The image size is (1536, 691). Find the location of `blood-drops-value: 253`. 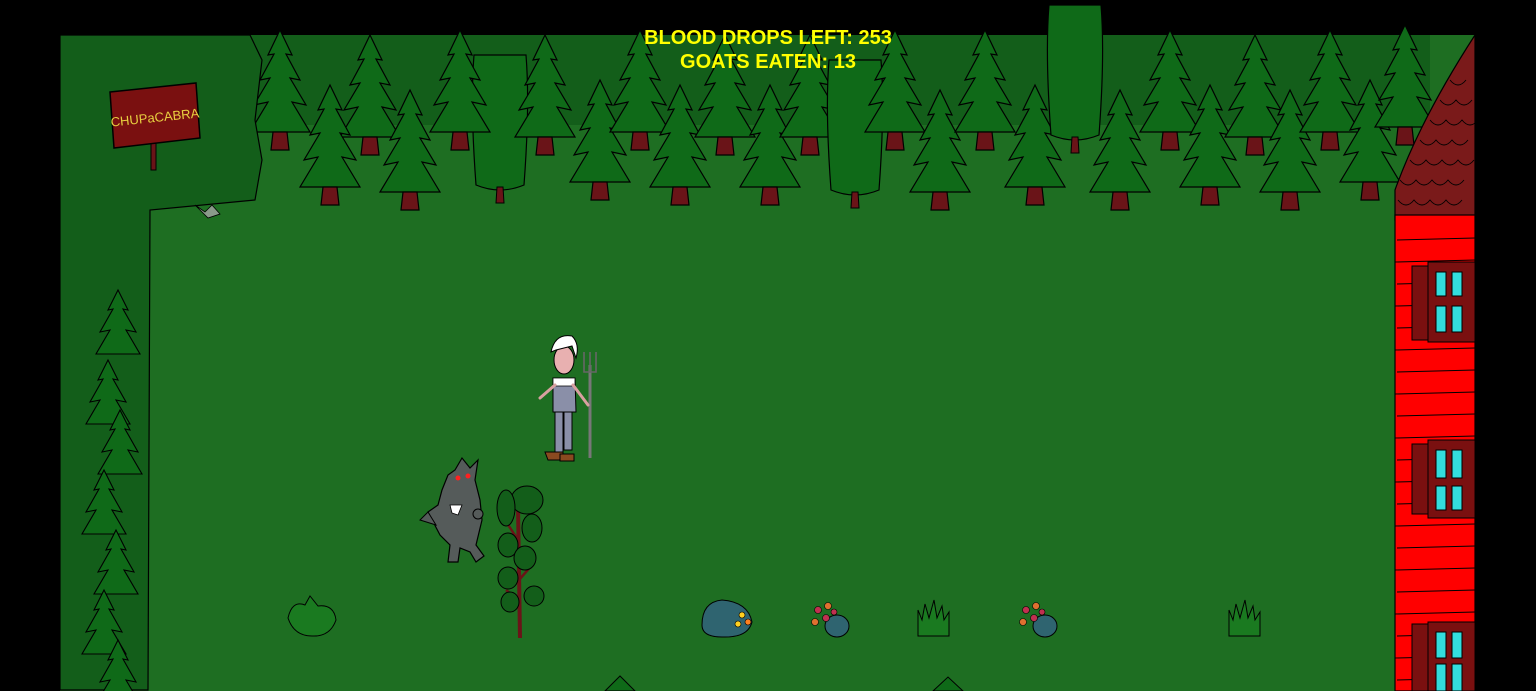

blood-drops-value: 253 is located at coordinates (875, 38).